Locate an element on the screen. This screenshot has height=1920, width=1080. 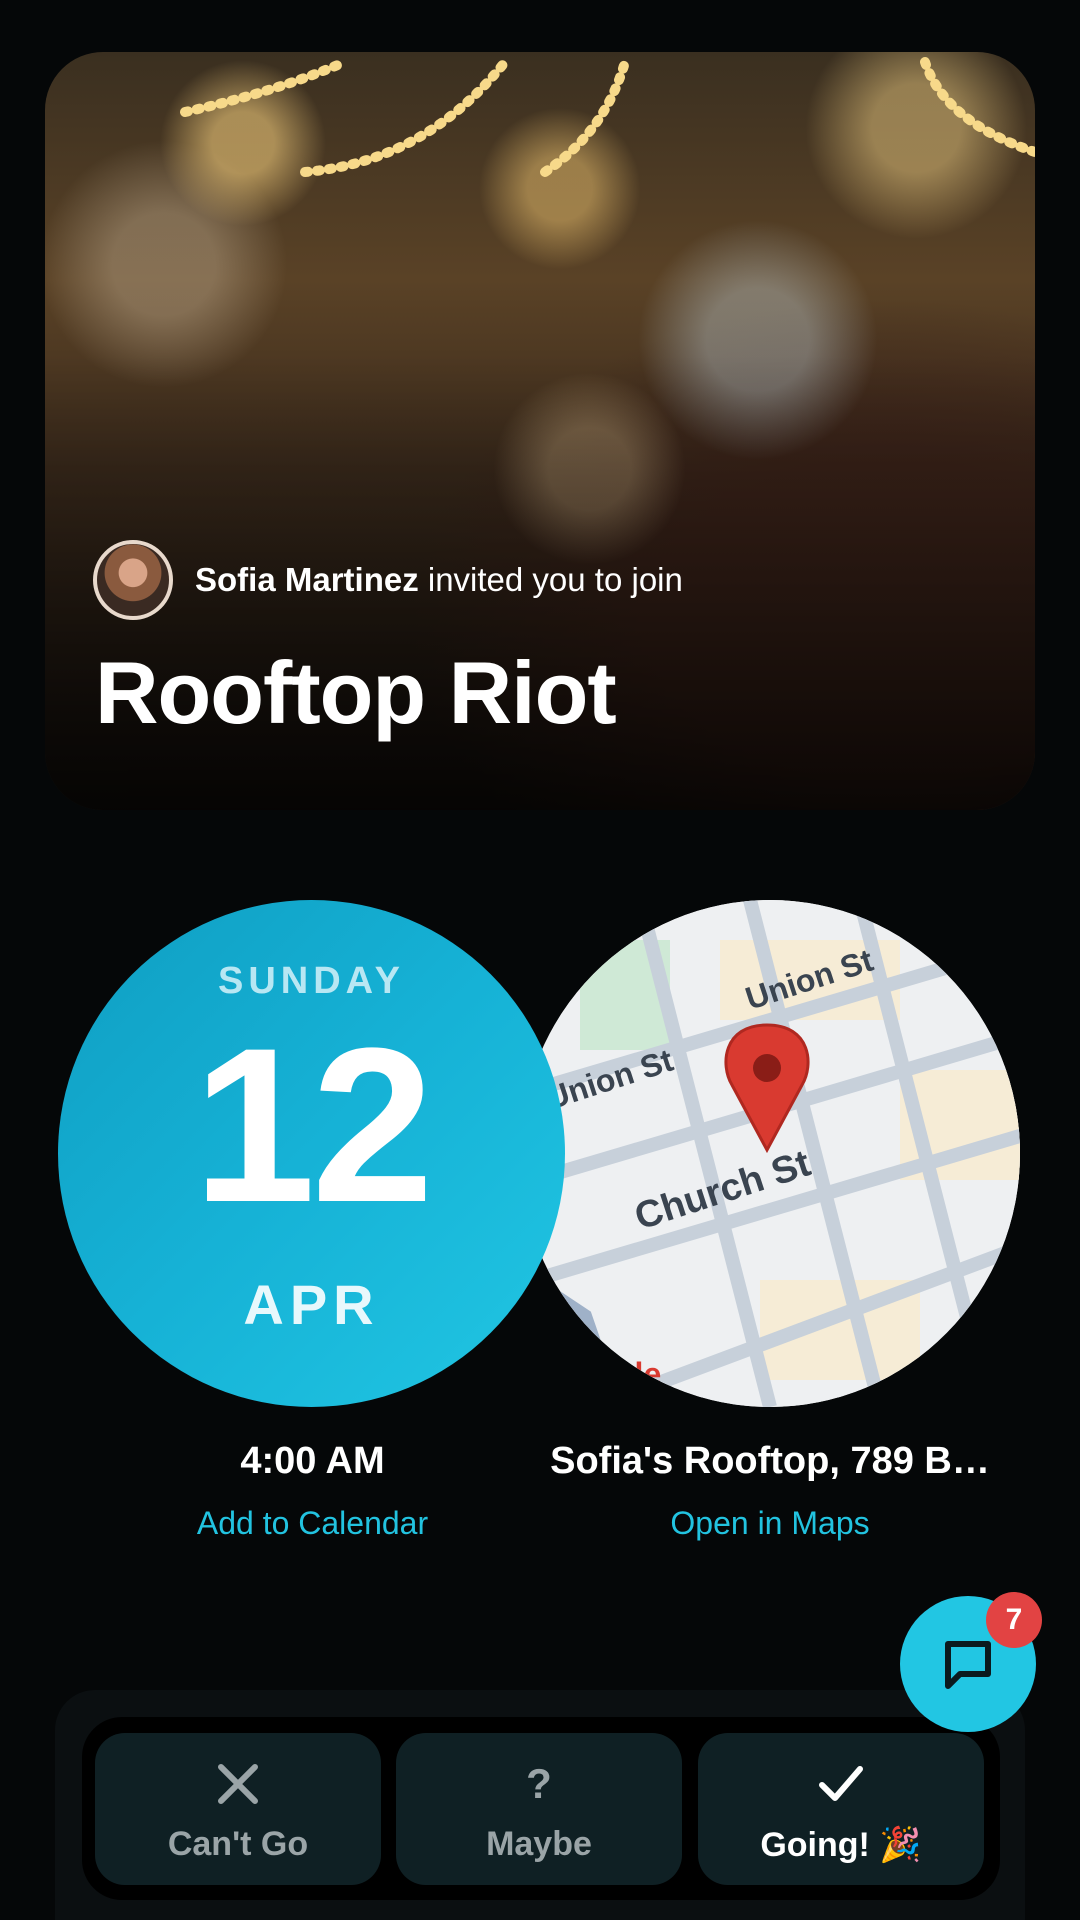
maybe-label: Maybe is located at coordinates (539, 1844).